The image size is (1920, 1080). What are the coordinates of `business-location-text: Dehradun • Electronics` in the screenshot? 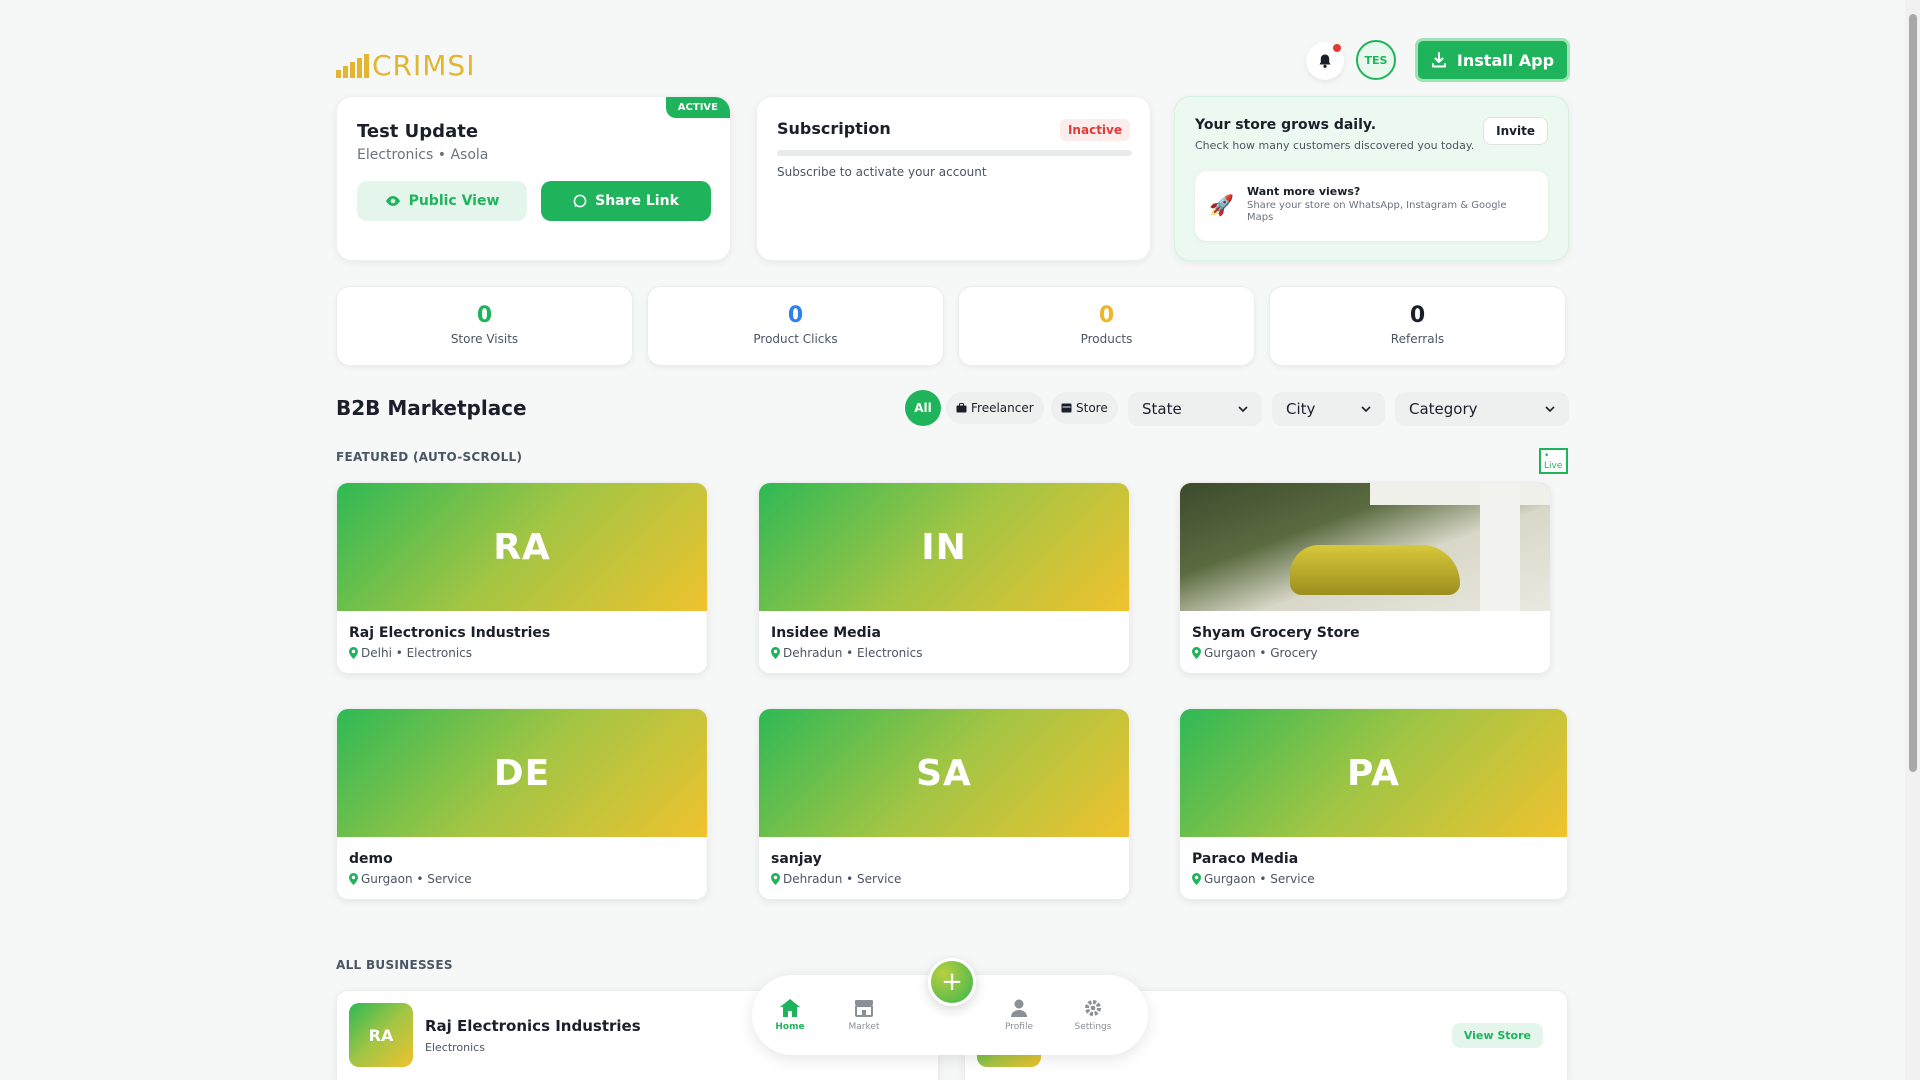 It's located at (853, 653).